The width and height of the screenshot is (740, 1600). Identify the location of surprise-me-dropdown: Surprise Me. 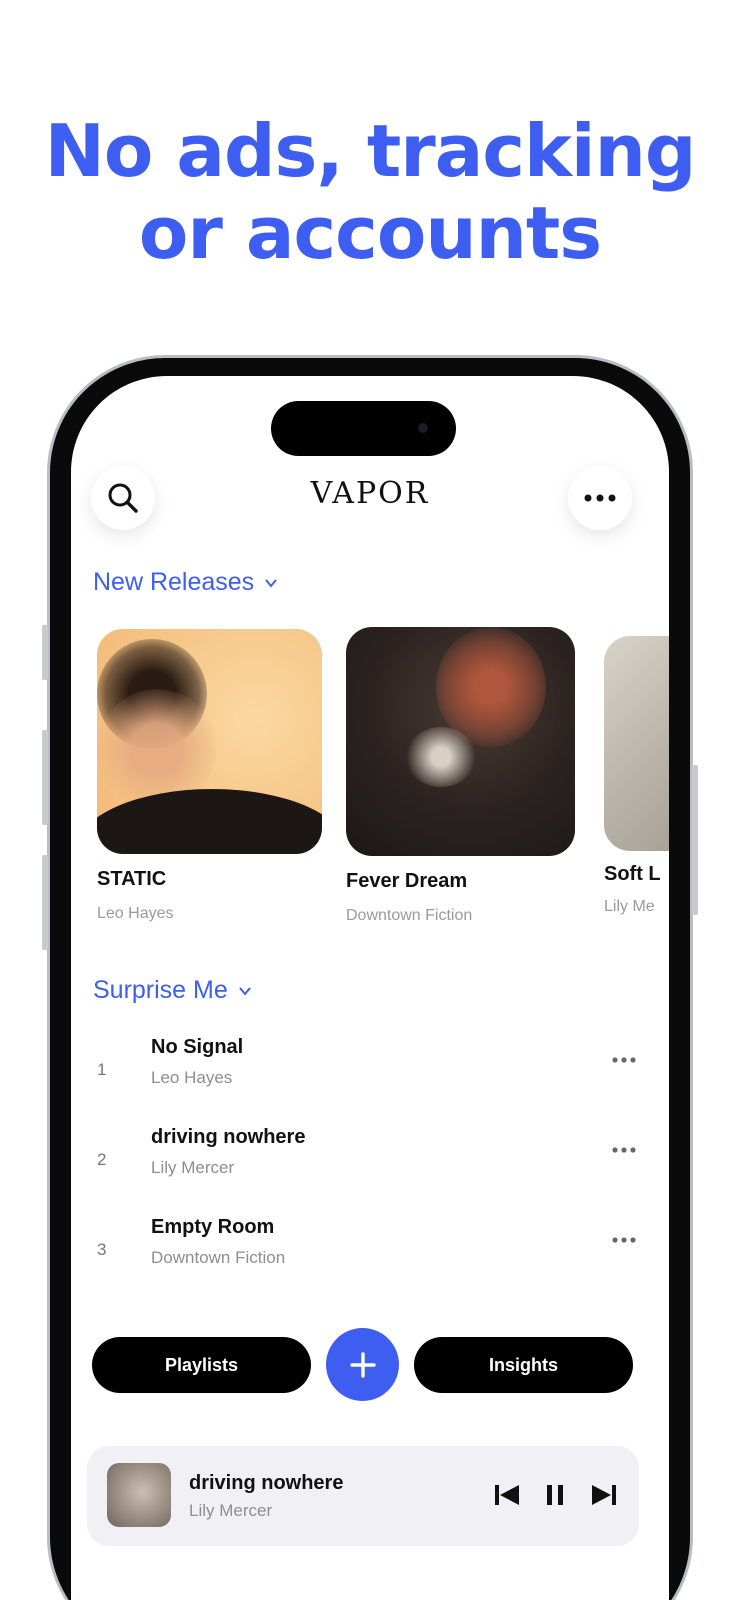
(172, 990).